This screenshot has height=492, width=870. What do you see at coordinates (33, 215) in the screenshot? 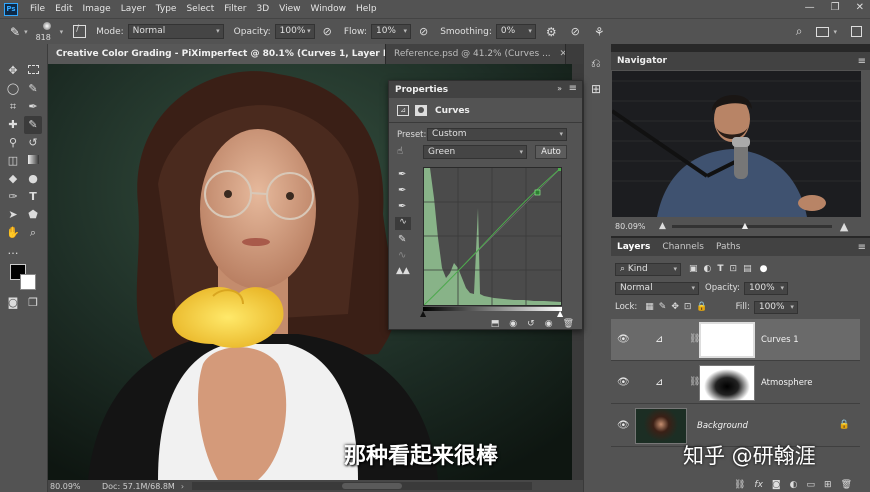
I see `shape-tool-icon: ⬟` at bounding box center [33, 215].